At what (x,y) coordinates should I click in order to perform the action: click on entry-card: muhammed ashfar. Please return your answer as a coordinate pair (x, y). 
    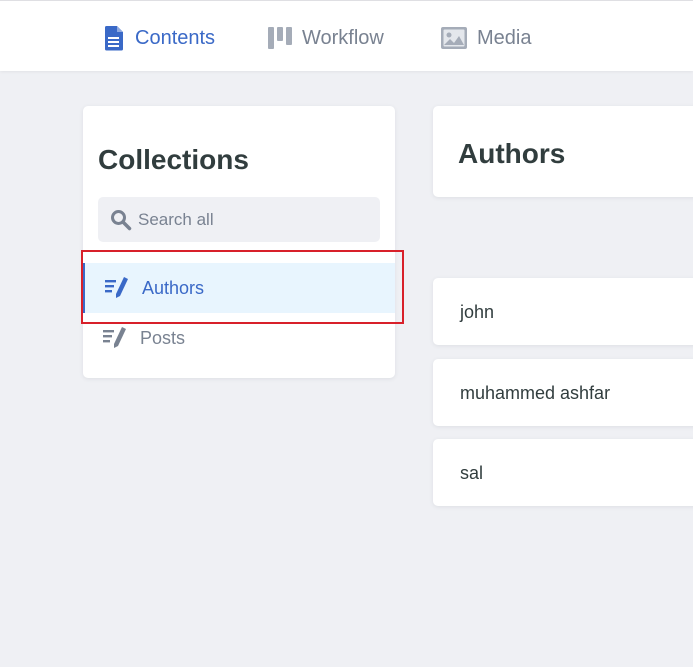
    Looking at the image, I should click on (563, 392).